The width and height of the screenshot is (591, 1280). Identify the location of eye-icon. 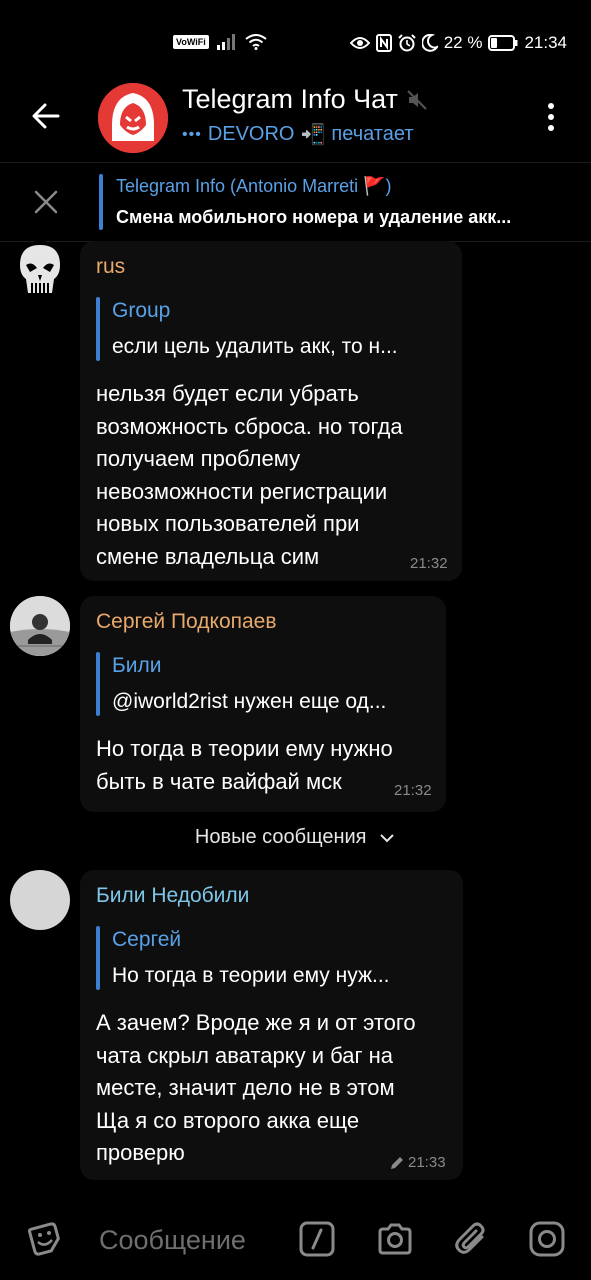
(359, 43).